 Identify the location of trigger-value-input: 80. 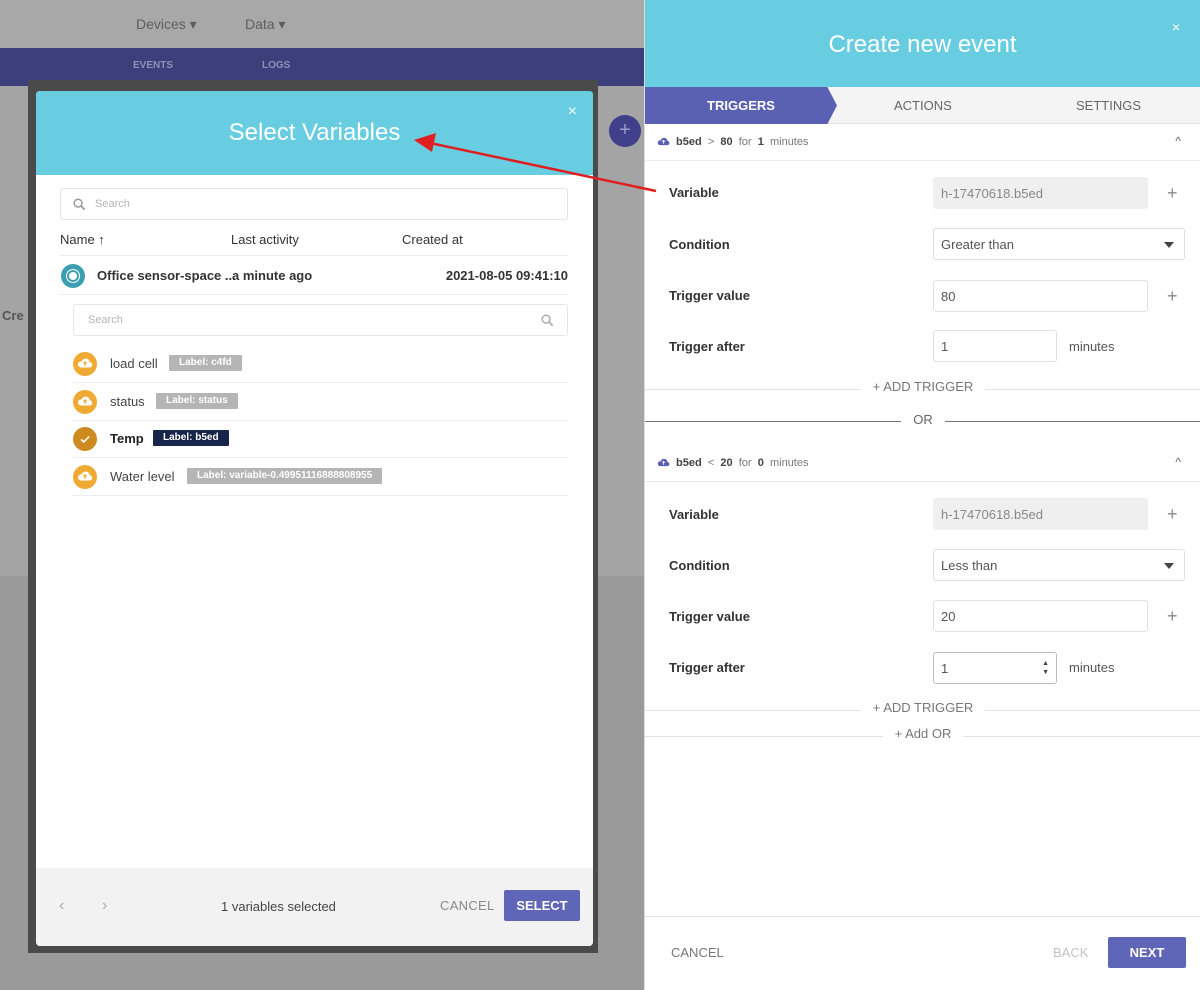
(1040, 296).